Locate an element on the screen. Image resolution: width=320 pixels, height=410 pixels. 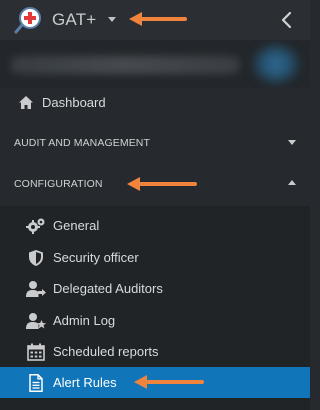
sidebar-item-scheduled-reports: Scheduled reports is located at coordinates (155, 351).